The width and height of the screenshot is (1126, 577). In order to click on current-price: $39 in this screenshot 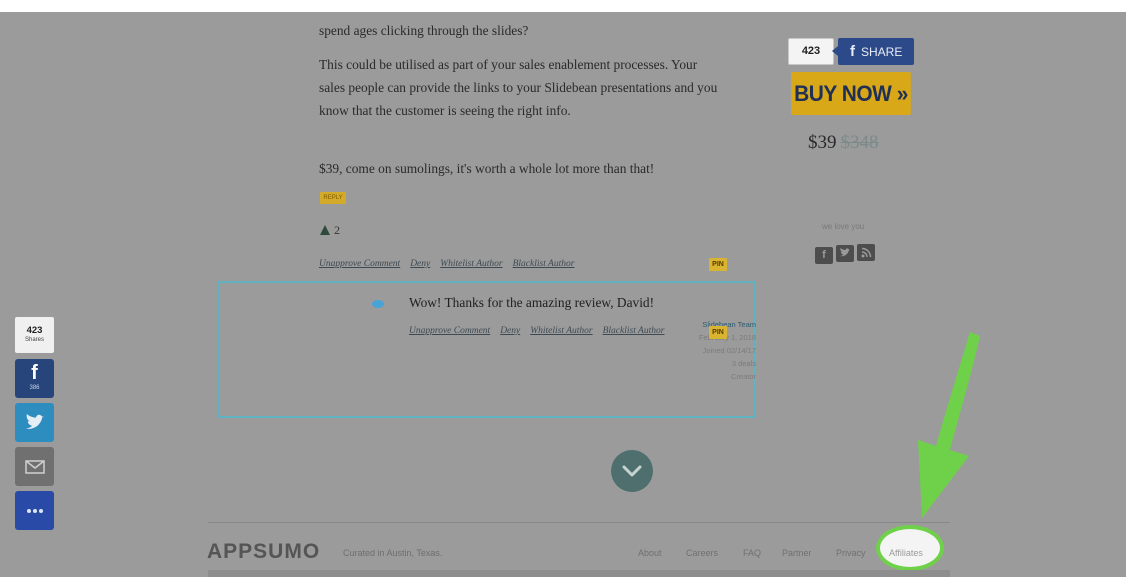, I will do `click(822, 142)`.